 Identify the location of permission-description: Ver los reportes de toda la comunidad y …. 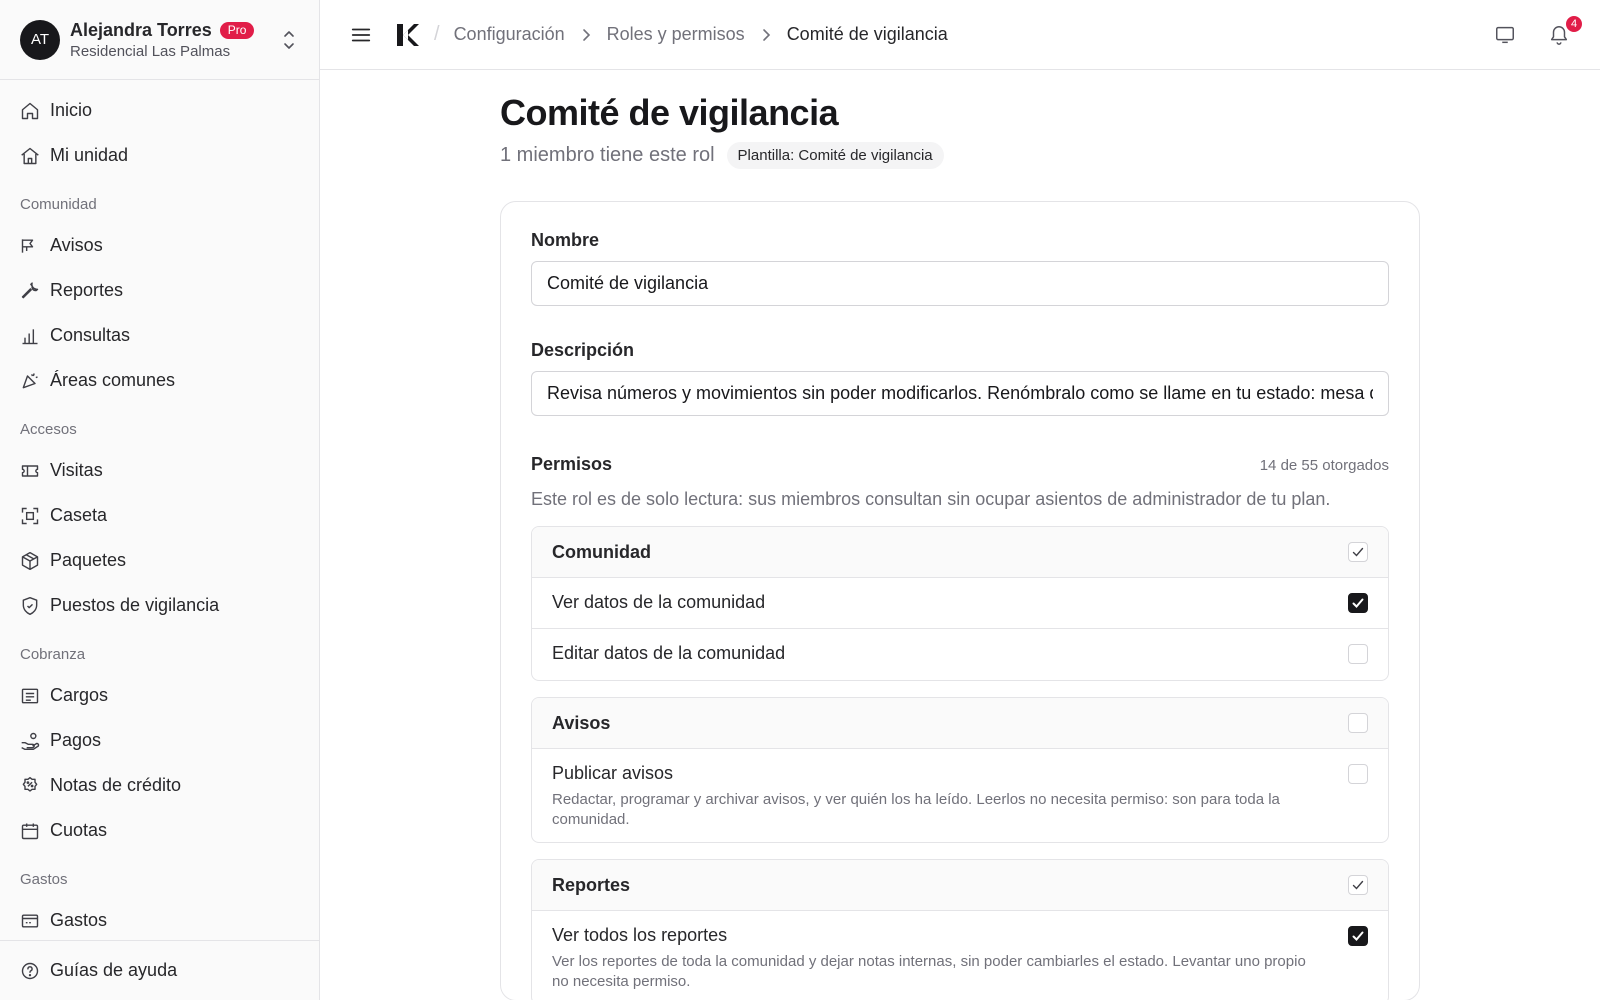
(929, 971).